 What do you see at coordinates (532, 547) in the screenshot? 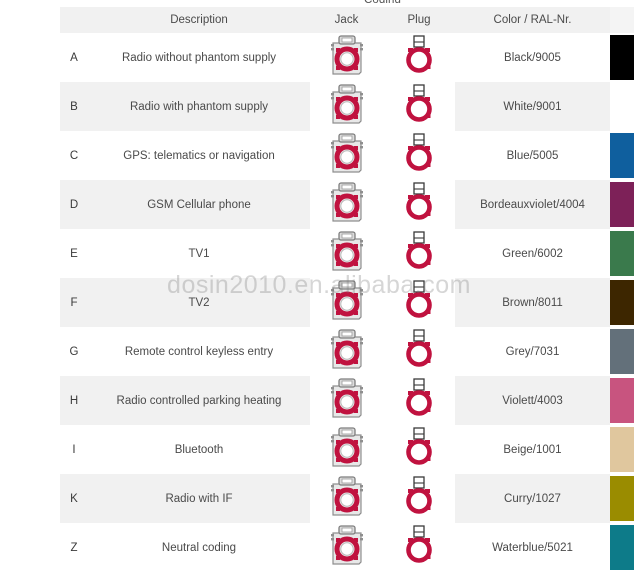
I see `row-color-name: Waterblue/5021` at bounding box center [532, 547].